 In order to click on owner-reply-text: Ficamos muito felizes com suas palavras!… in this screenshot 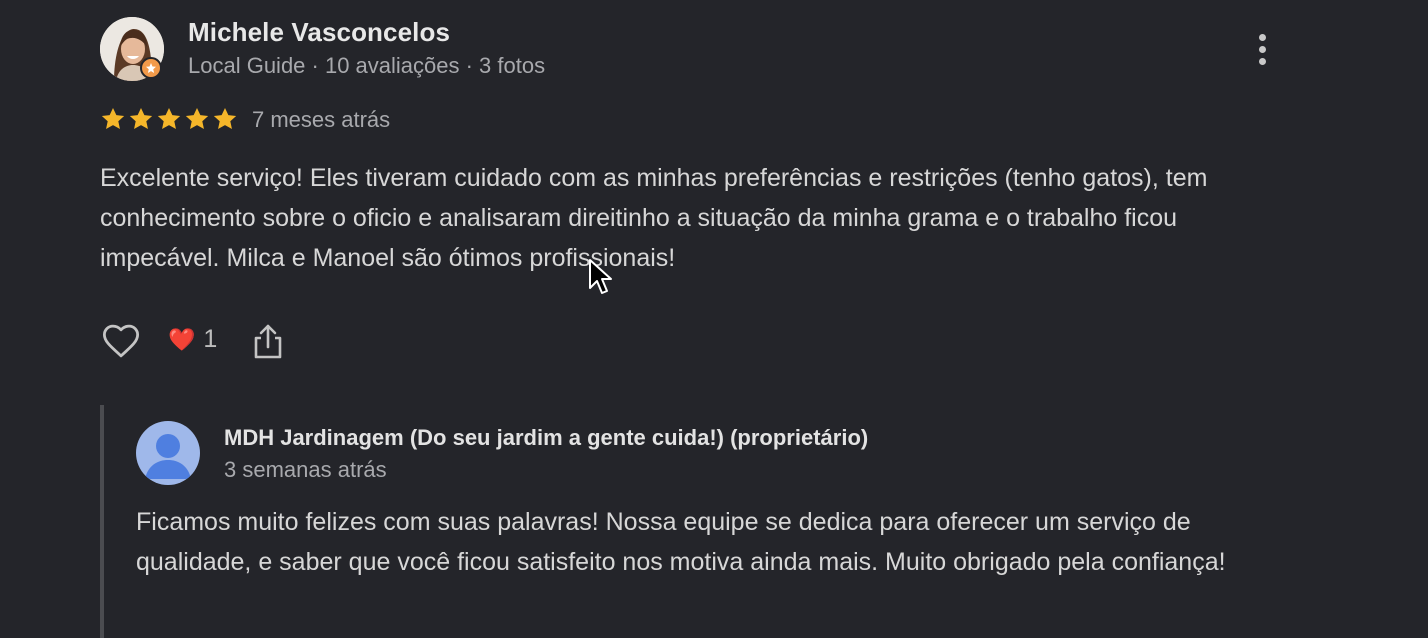, I will do `click(681, 542)`.